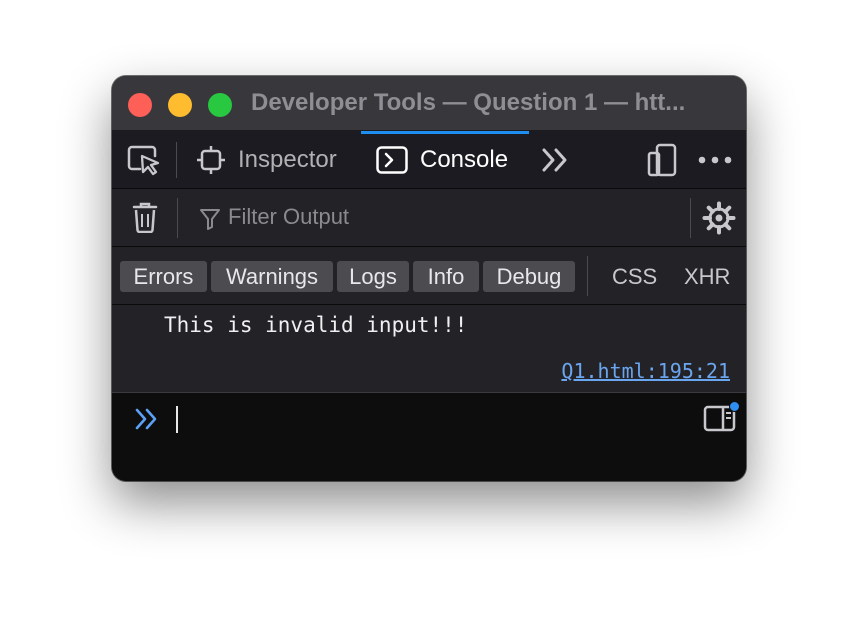 The image size is (858, 630). Describe the element at coordinates (715, 160) in the screenshot. I see `meatball-menu-icon` at that location.